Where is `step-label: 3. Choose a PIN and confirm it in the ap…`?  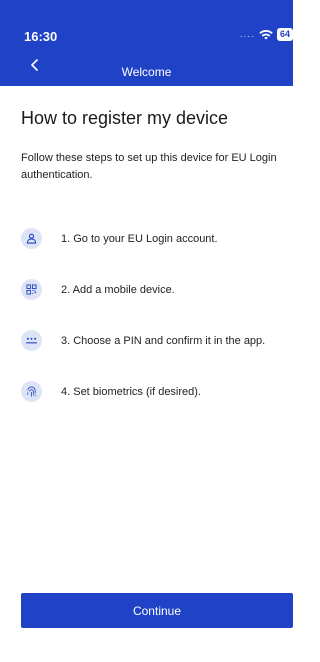
step-label: 3. Choose a PIN and confirm it in the ap… is located at coordinates (163, 340).